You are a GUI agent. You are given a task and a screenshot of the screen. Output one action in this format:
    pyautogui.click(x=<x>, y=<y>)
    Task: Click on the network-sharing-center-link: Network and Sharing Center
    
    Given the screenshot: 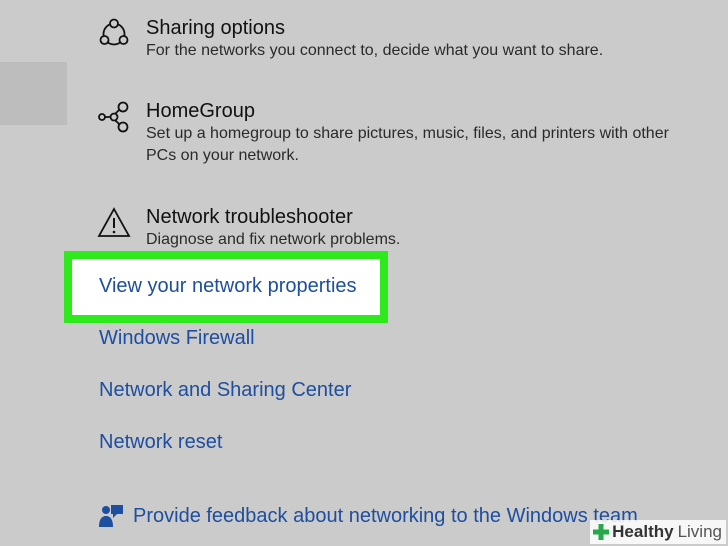 What is the action you would take?
    pyautogui.click(x=225, y=390)
    